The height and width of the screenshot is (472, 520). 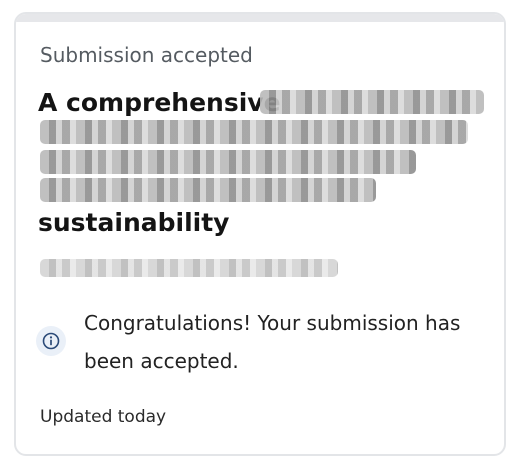 I want to click on status-label: Submission accepted, so click(x=146, y=55).